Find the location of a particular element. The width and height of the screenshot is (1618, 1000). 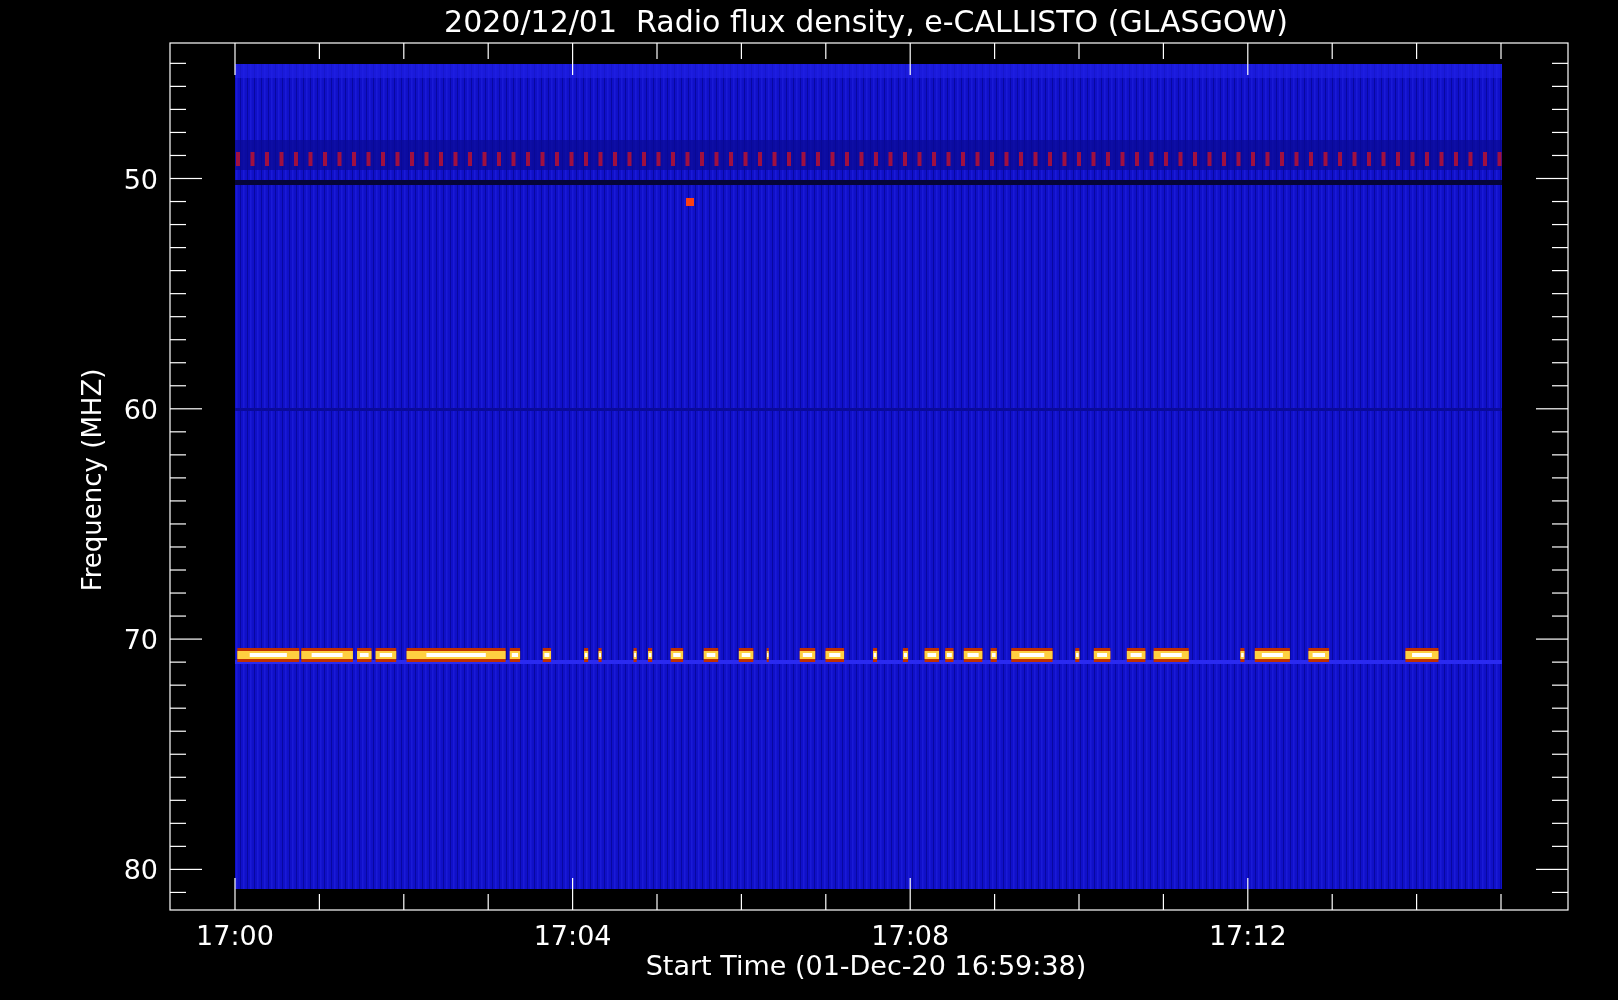

x-tick-label: 17:00 is located at coordinates (235, 935).